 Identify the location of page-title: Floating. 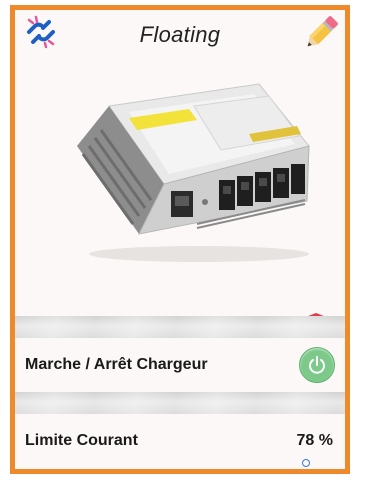
(180, 34).